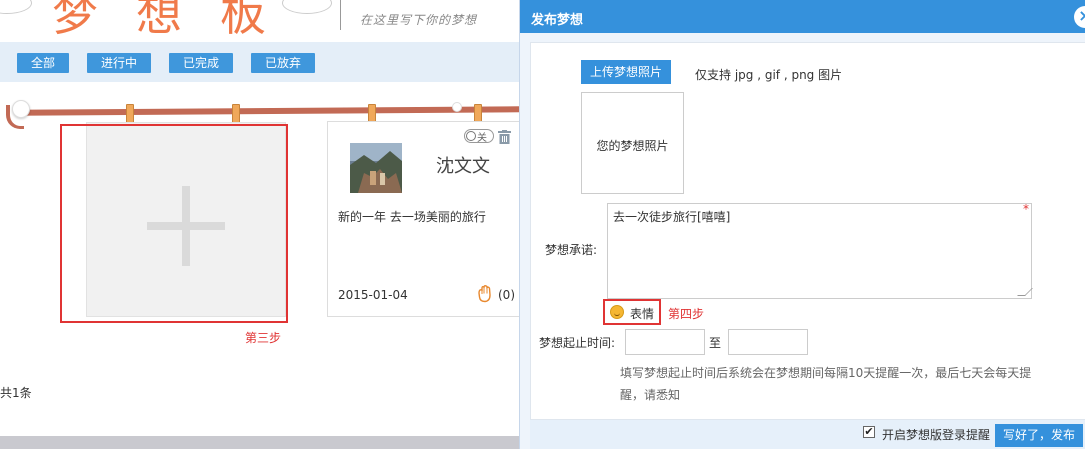 This screenshot has height=449, width=1085. Describe the element at coordinates (21, 109) in the screenshot. I see `rope-pin-left` at that location.